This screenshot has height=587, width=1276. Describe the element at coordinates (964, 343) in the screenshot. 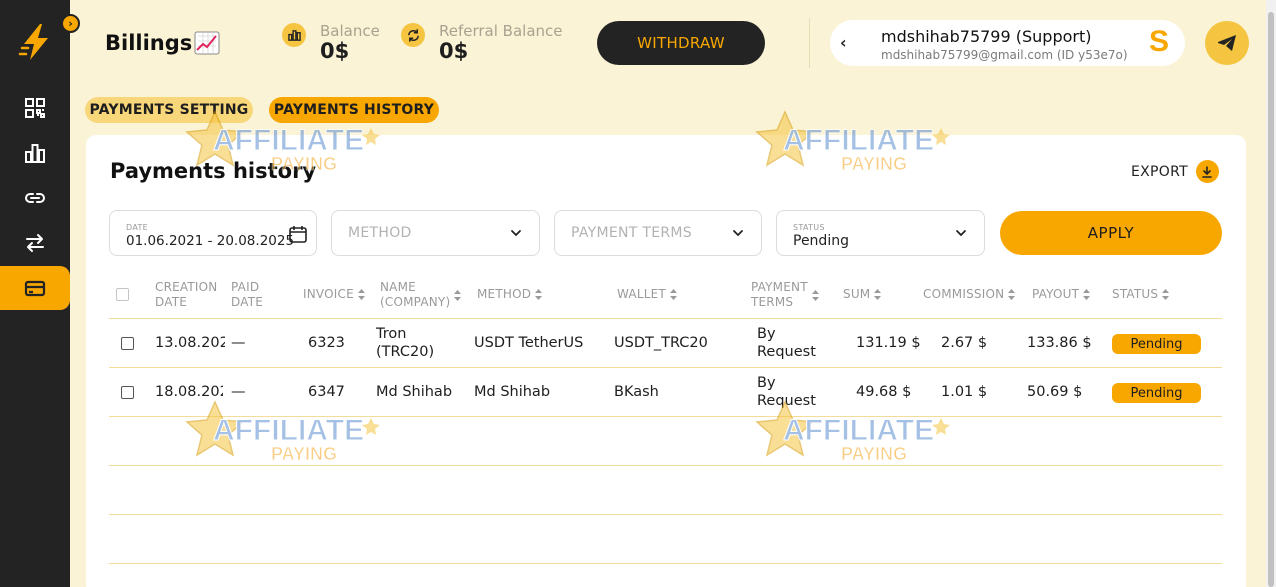

I see `cell-commission: 2.67 $` at that location.